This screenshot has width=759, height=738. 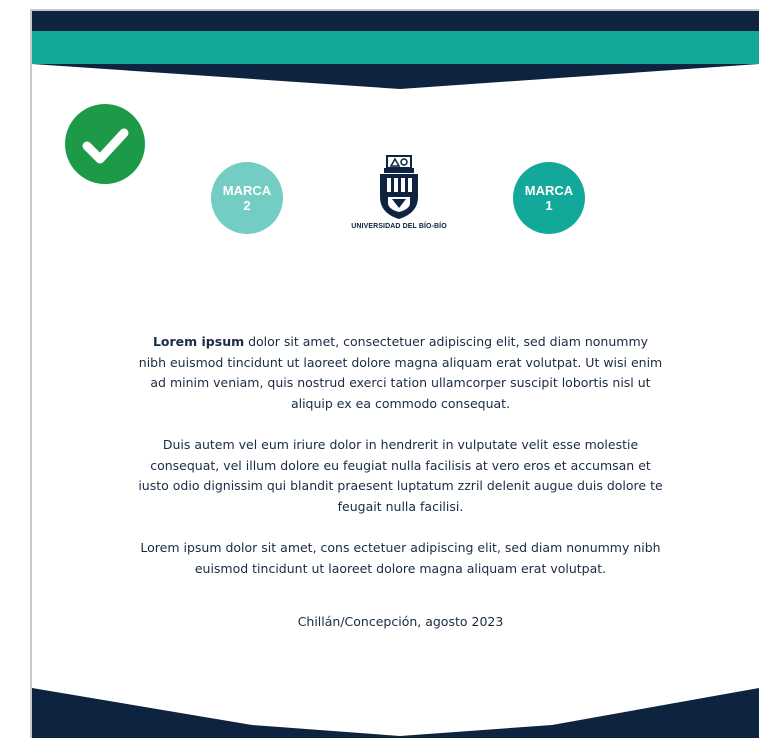 I want to click on brand-2-number: 2, so click(x=247, y=205).